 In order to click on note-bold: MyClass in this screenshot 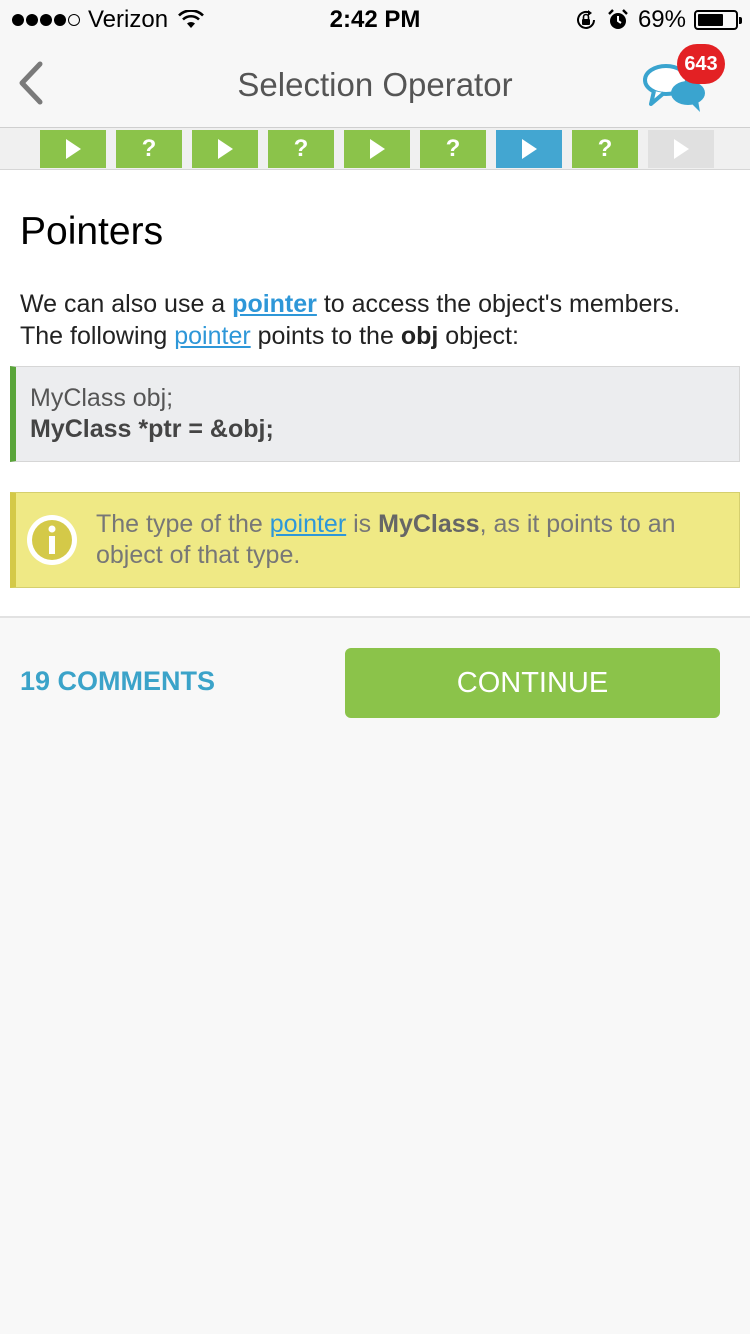, I will do `click(429, 524)`.